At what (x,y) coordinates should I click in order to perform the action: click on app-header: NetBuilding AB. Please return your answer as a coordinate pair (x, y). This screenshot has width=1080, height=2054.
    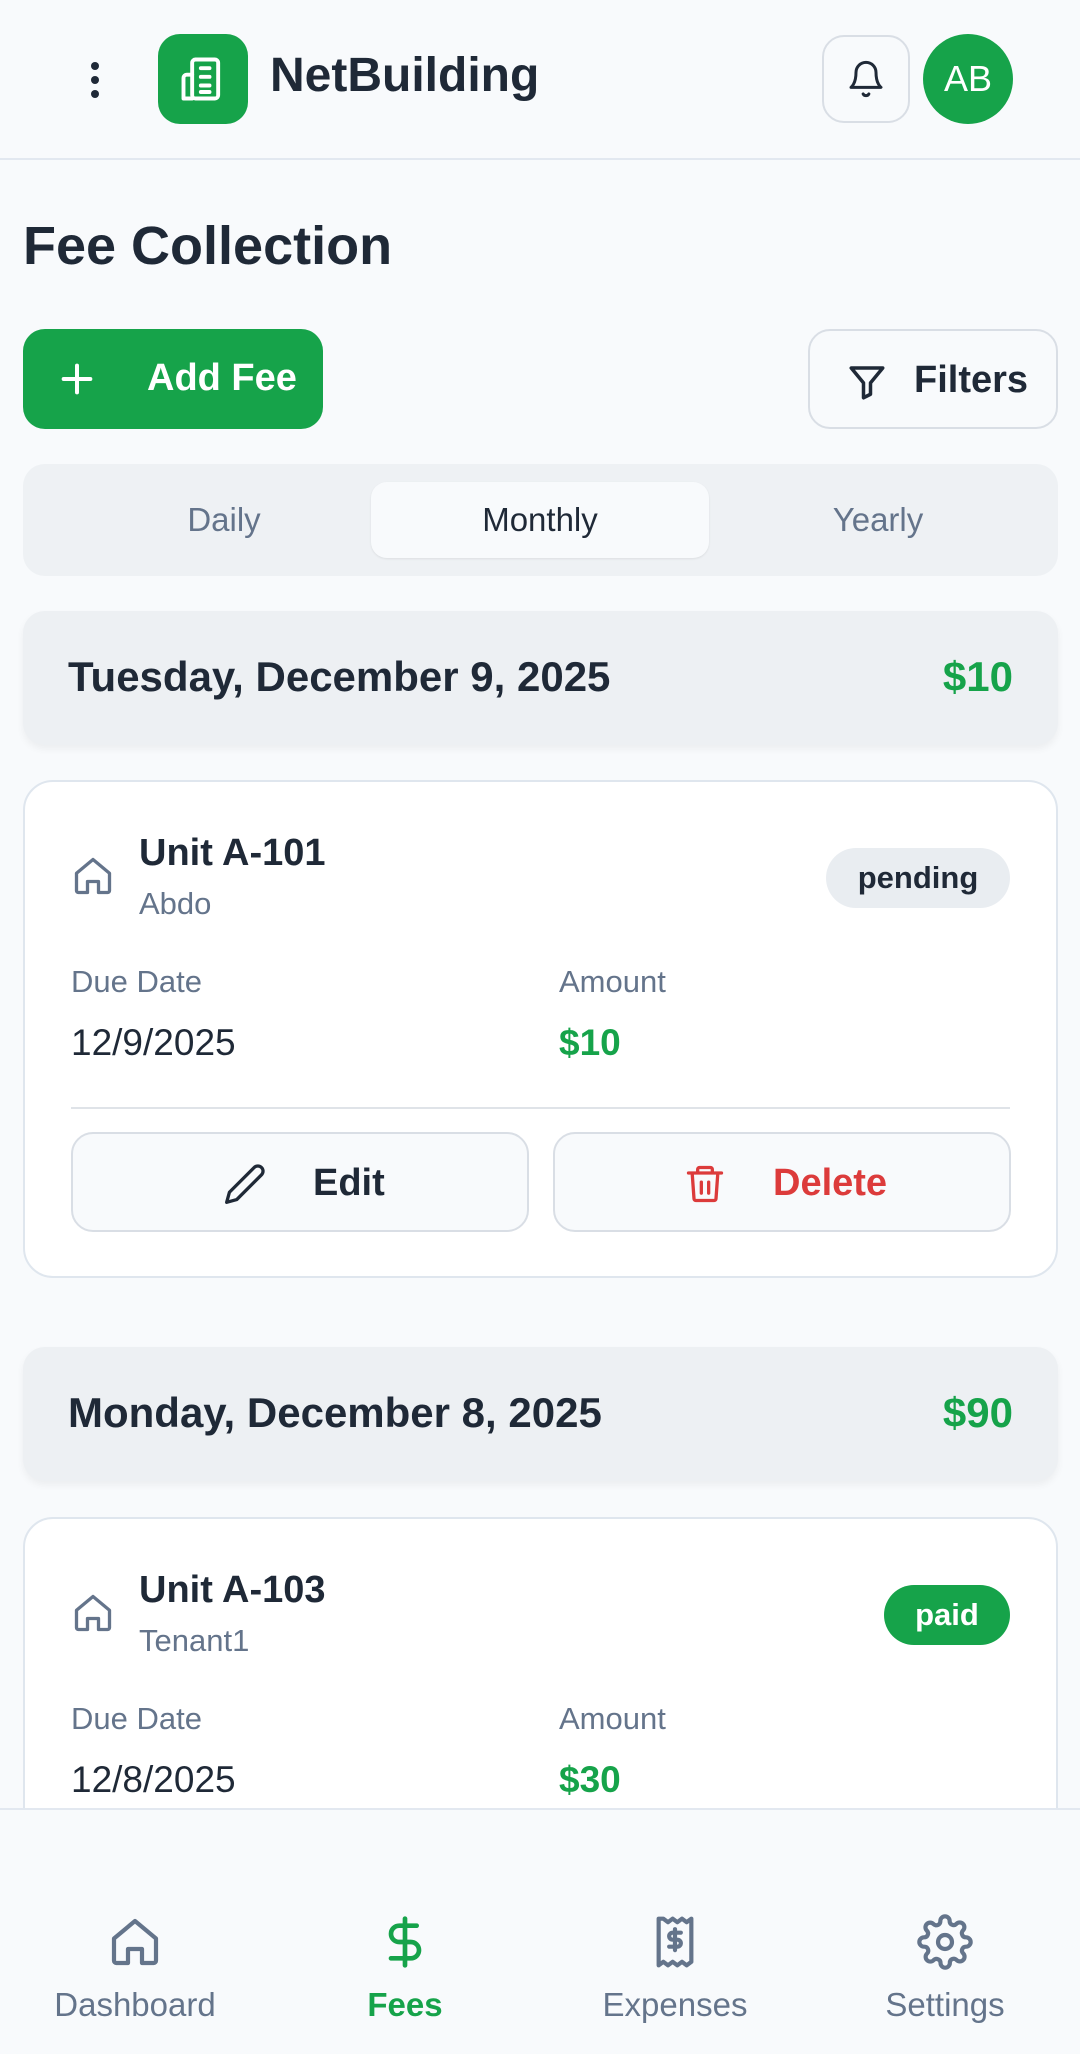
    Looking at the image, I should click on (540, 80).